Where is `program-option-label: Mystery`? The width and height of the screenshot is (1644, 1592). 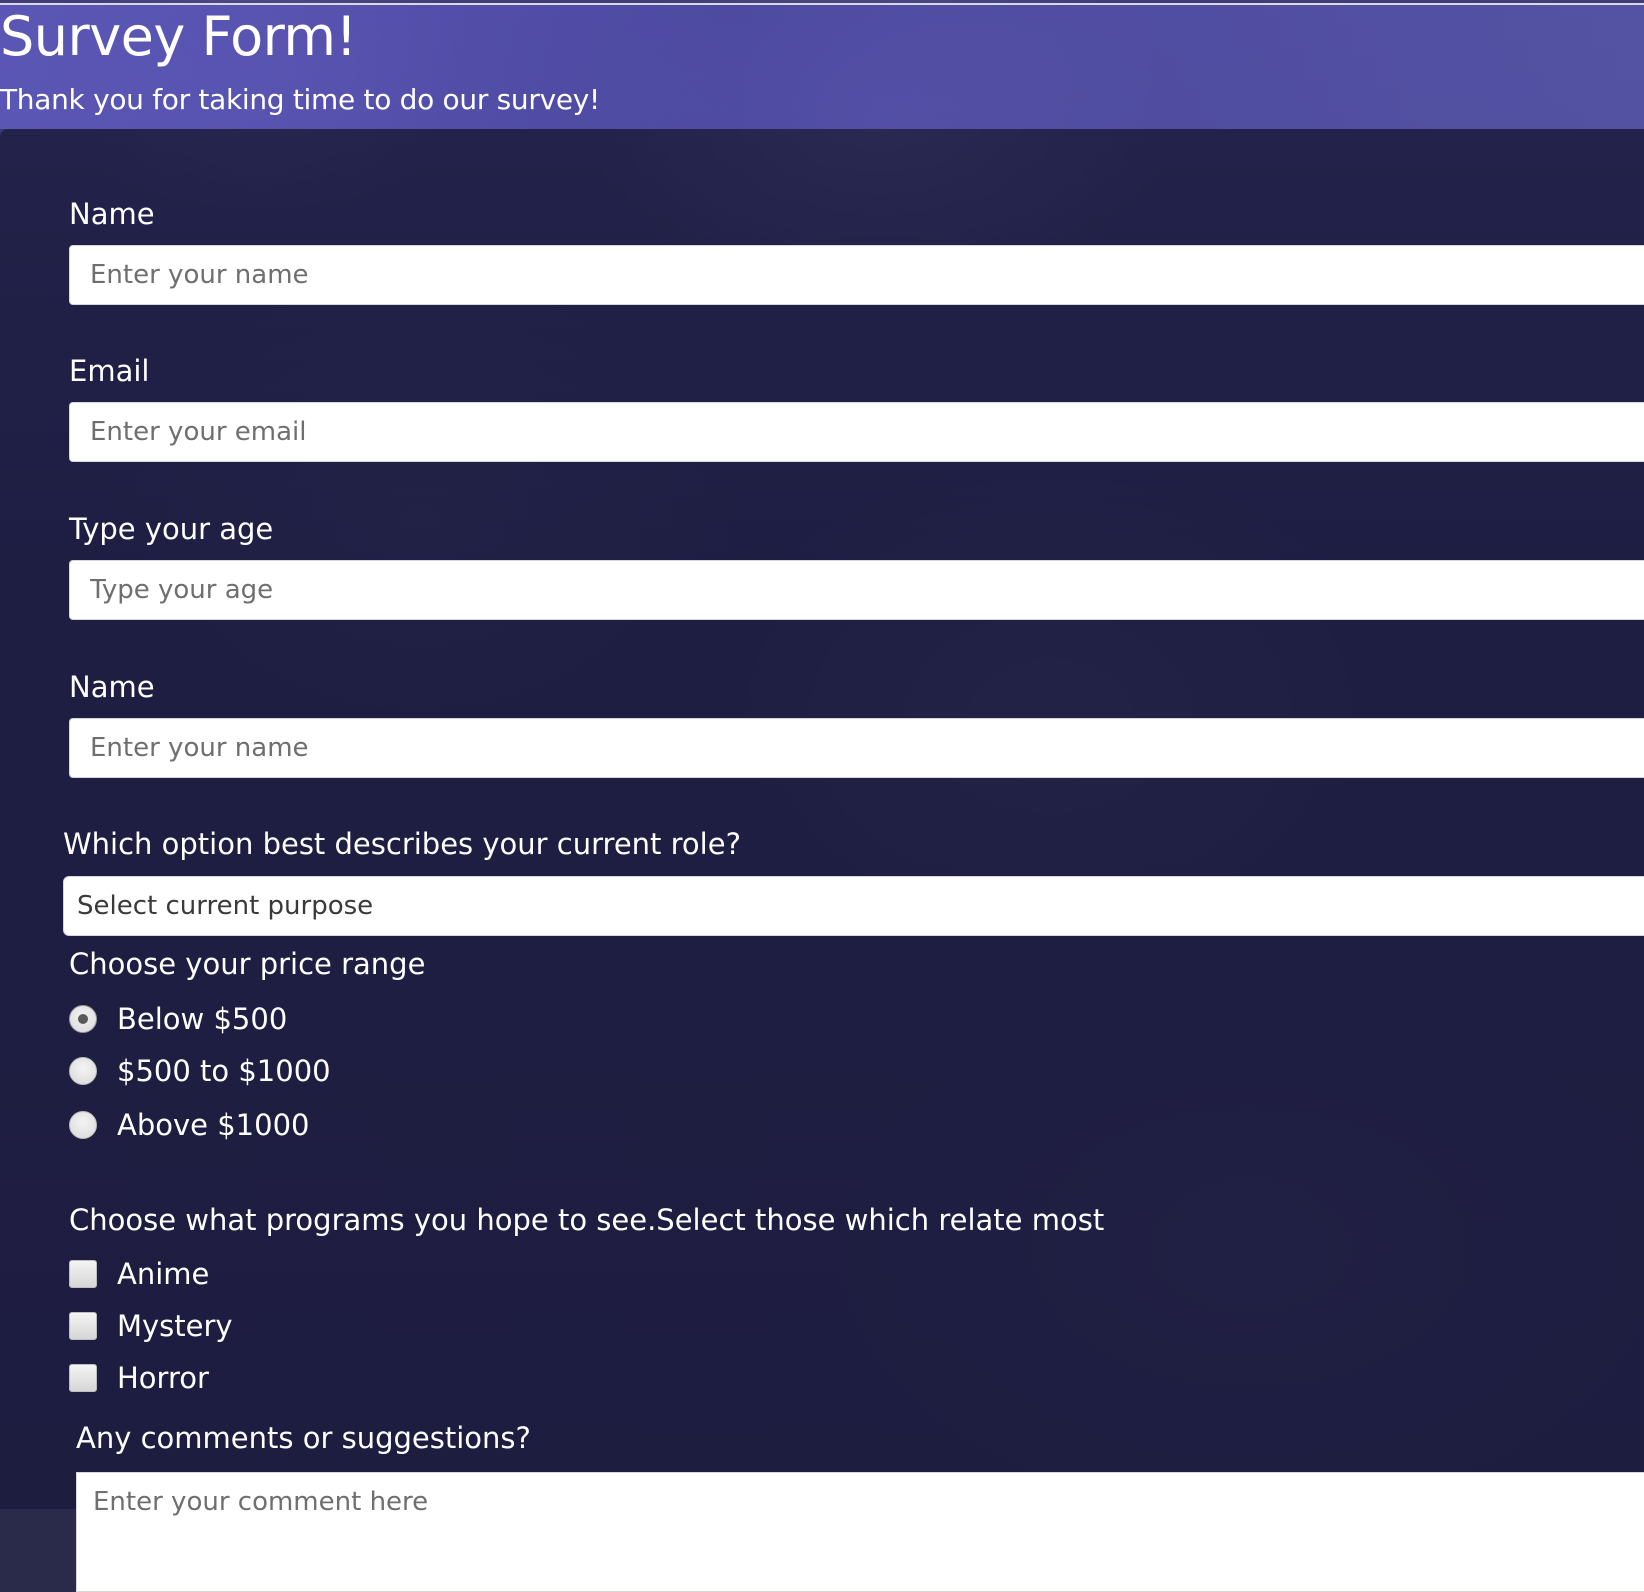 program-option-label: Mystery is located at coordinates (175, 1326).